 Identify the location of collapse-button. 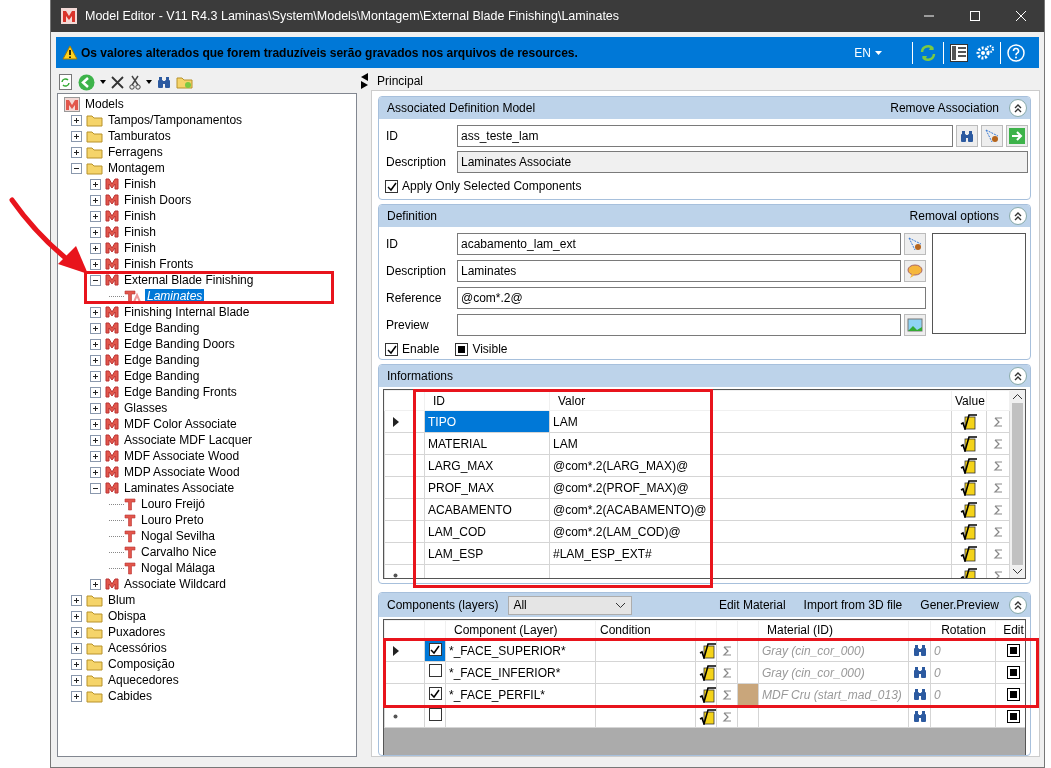
(1018, 216).